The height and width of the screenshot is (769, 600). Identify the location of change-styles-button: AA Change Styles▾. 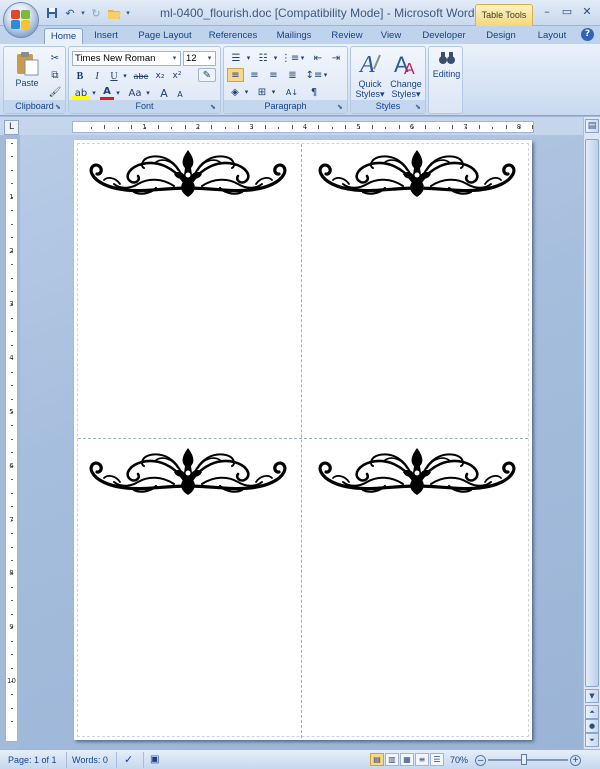
(406, 75).